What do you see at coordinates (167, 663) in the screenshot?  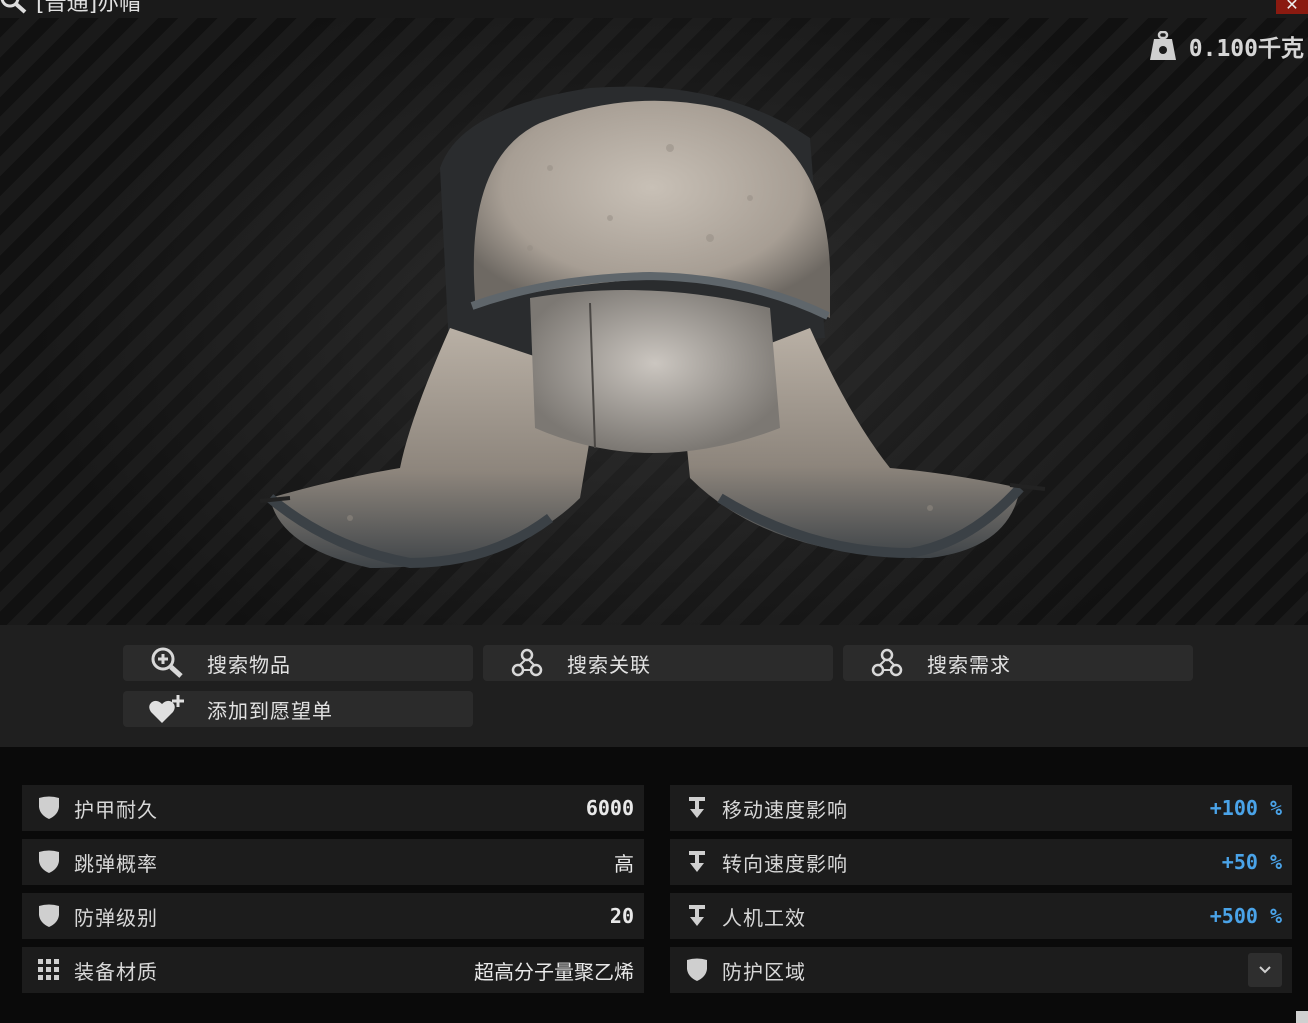 I see `magnify-plus-icon` at bounding box center [167, 663].